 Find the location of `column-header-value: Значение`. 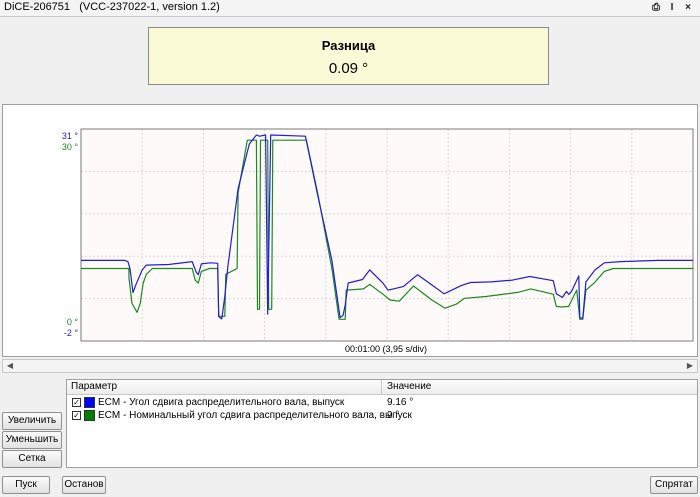

column-header-value: Значение is located at coordinates (409, 386).